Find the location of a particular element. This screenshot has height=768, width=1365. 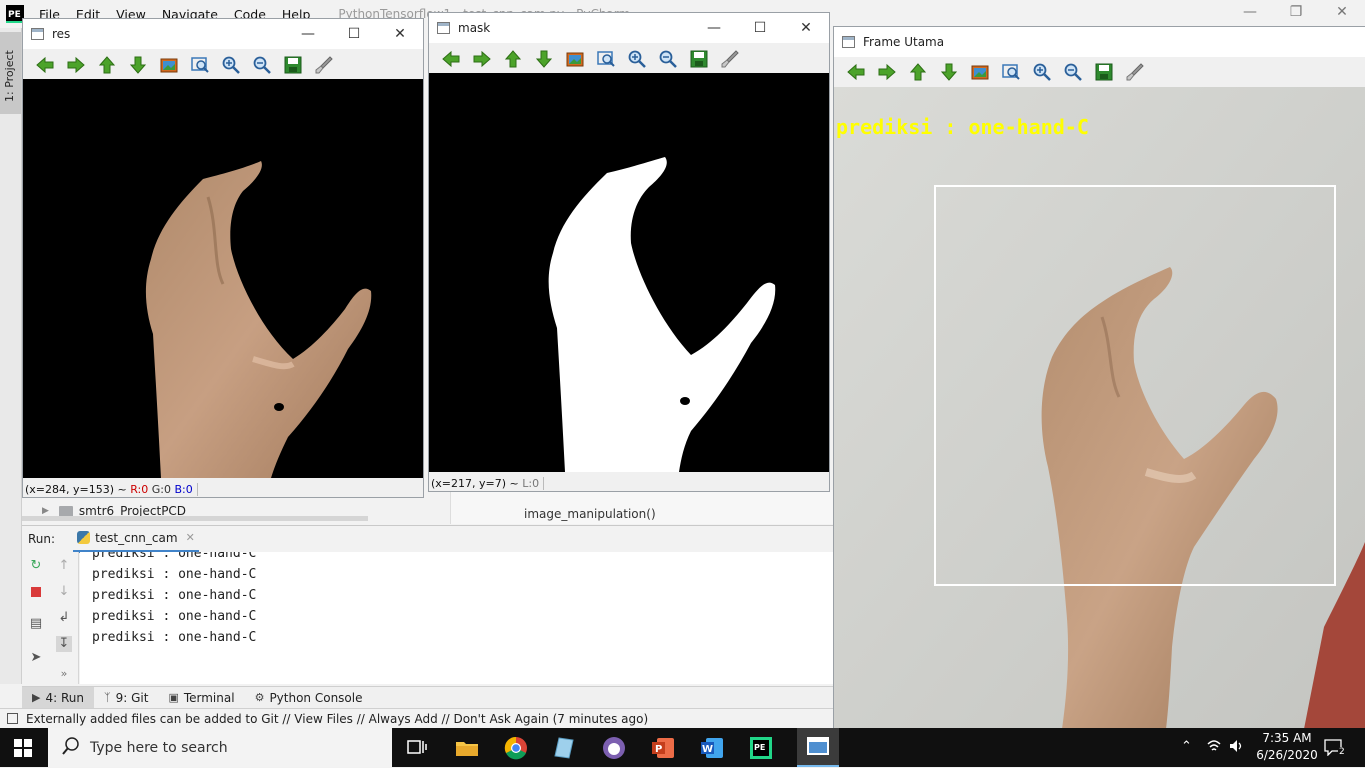

notepad-icon is located at coordinates (565, 748).